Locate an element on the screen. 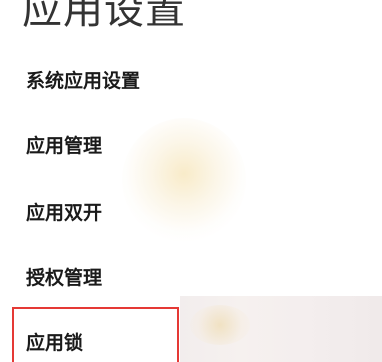 The width and height of the screenshot is (382, 362). menu-item-app-lock: 应用锁 is located at coordinates (95, 334).